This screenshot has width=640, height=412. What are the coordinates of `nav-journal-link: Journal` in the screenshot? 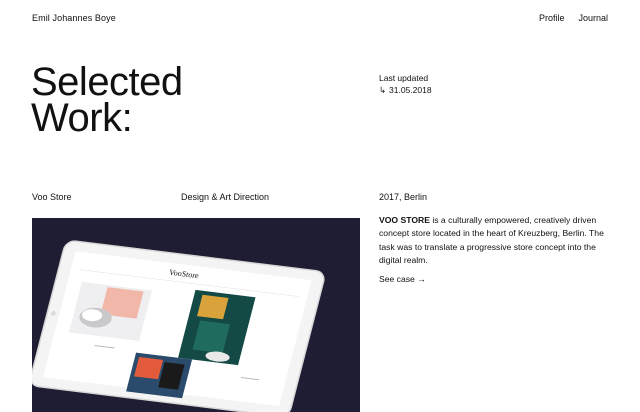 It's located at (593, 18).